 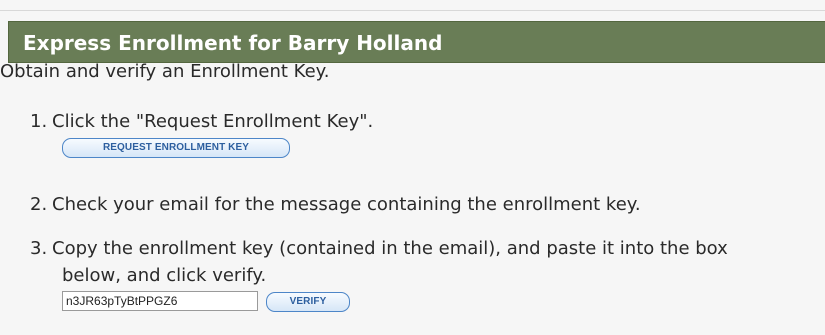 I want to click on verify-button: VERIFY, so click(x=308, y=302).